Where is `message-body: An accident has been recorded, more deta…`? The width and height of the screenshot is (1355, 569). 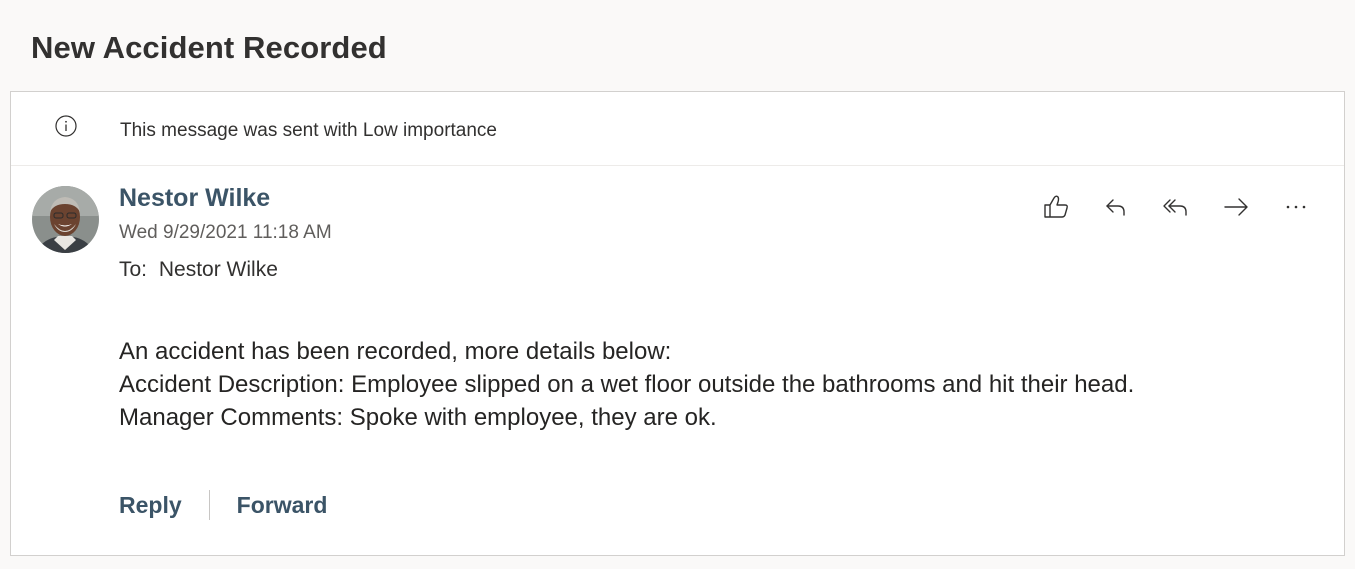 message-body: An accident has been recorded, more deta… is located at coordinates (626, 384).